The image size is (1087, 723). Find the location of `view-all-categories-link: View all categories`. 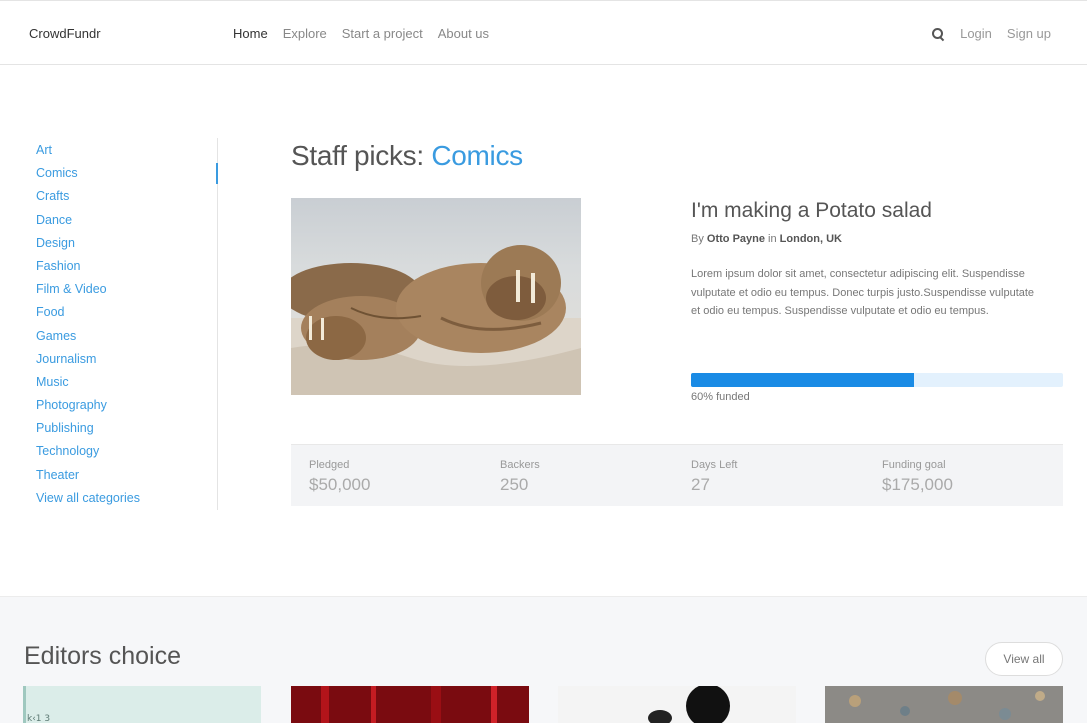

view-all-categories-link: View all categories is located at coordinates (126, 502).